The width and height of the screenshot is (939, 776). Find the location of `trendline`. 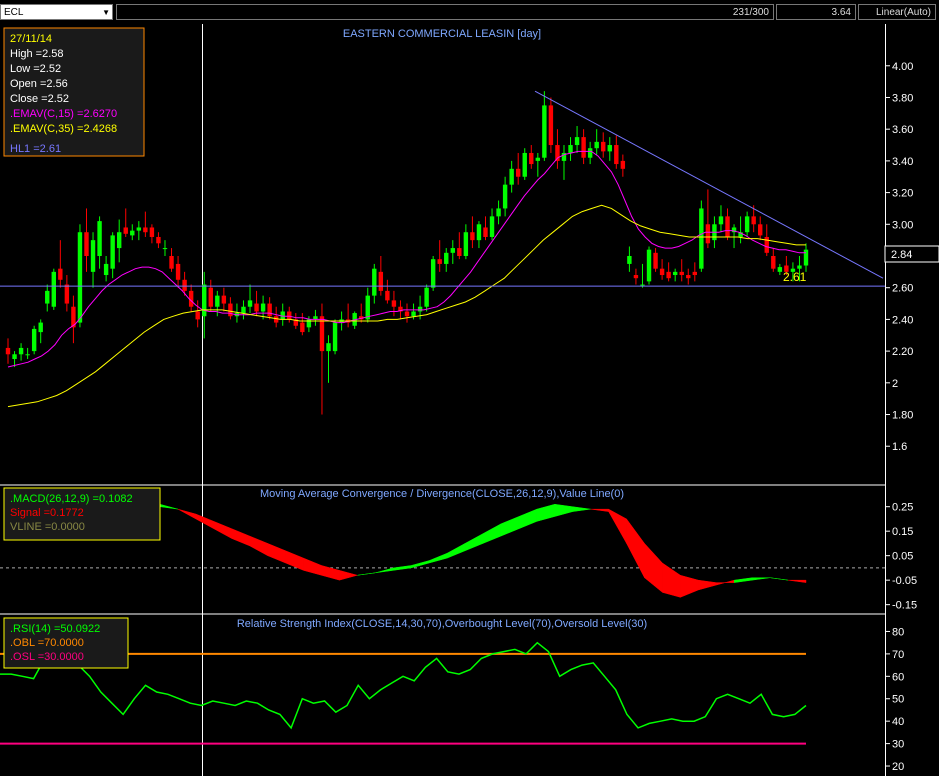

trendline is located at coordinates (709, 184).